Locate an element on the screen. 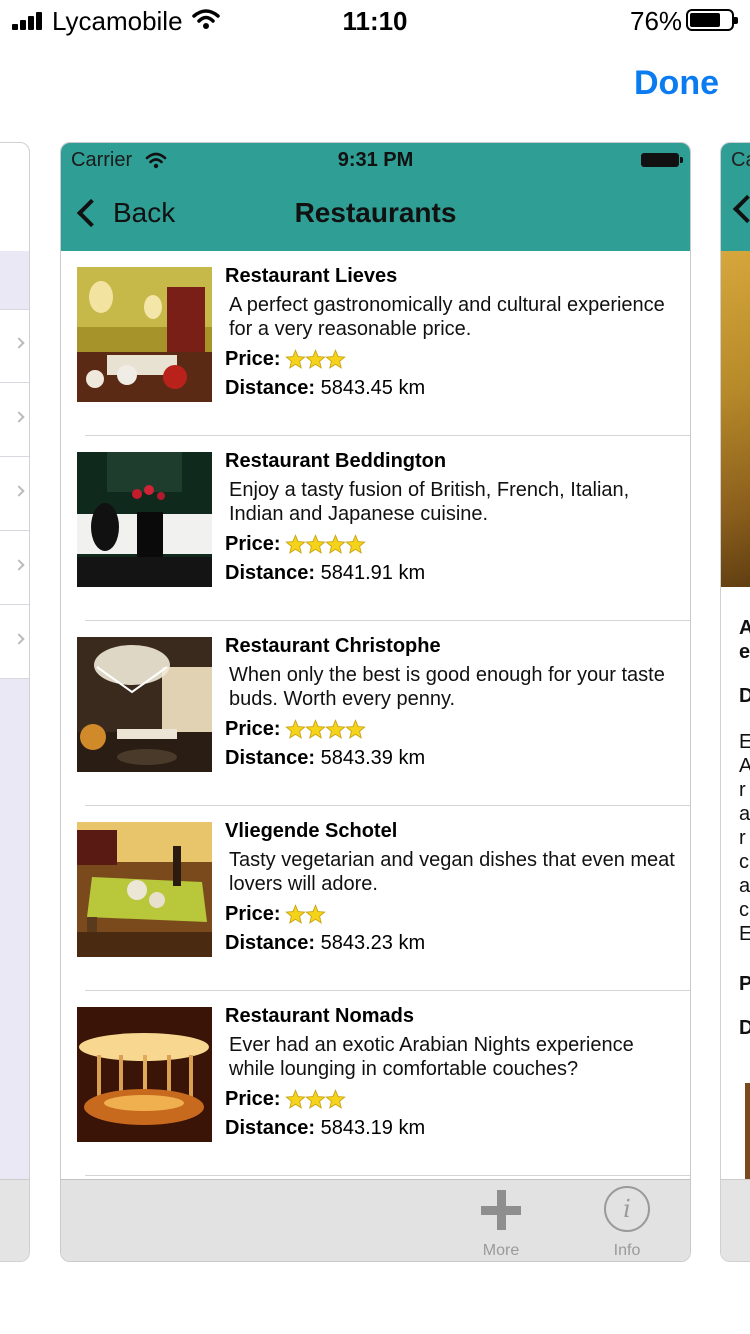 This screenshot has height=1334, width=750. tab-bar is located at coordinates (735, 1220).